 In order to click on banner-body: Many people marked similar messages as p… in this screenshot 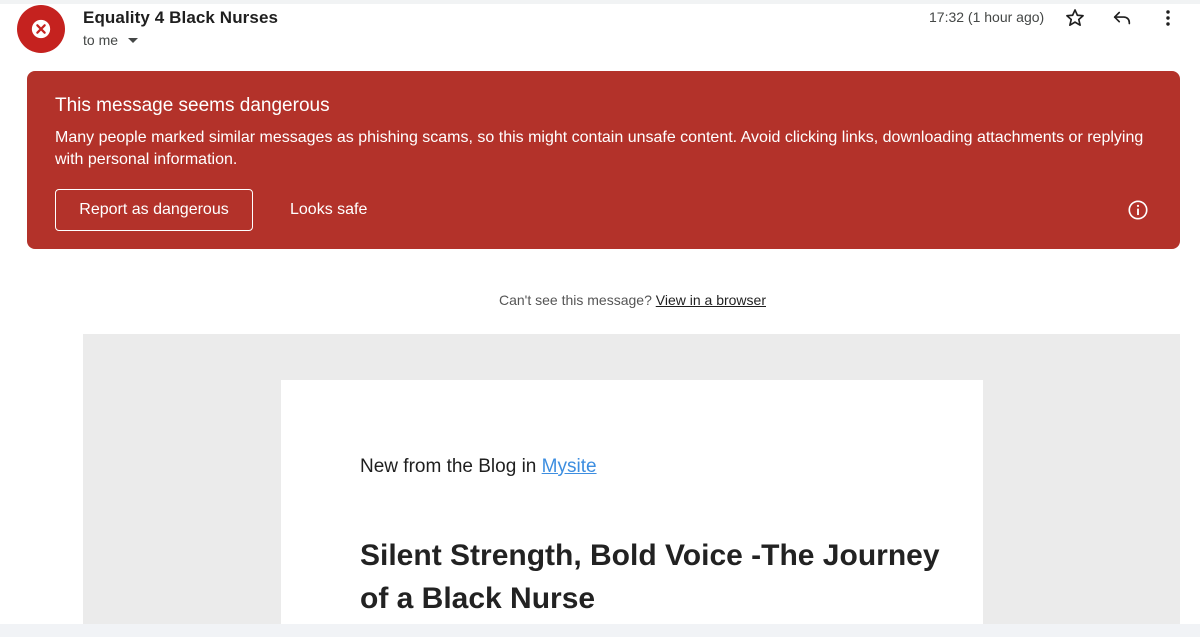, I will do `click(599, 148)`.